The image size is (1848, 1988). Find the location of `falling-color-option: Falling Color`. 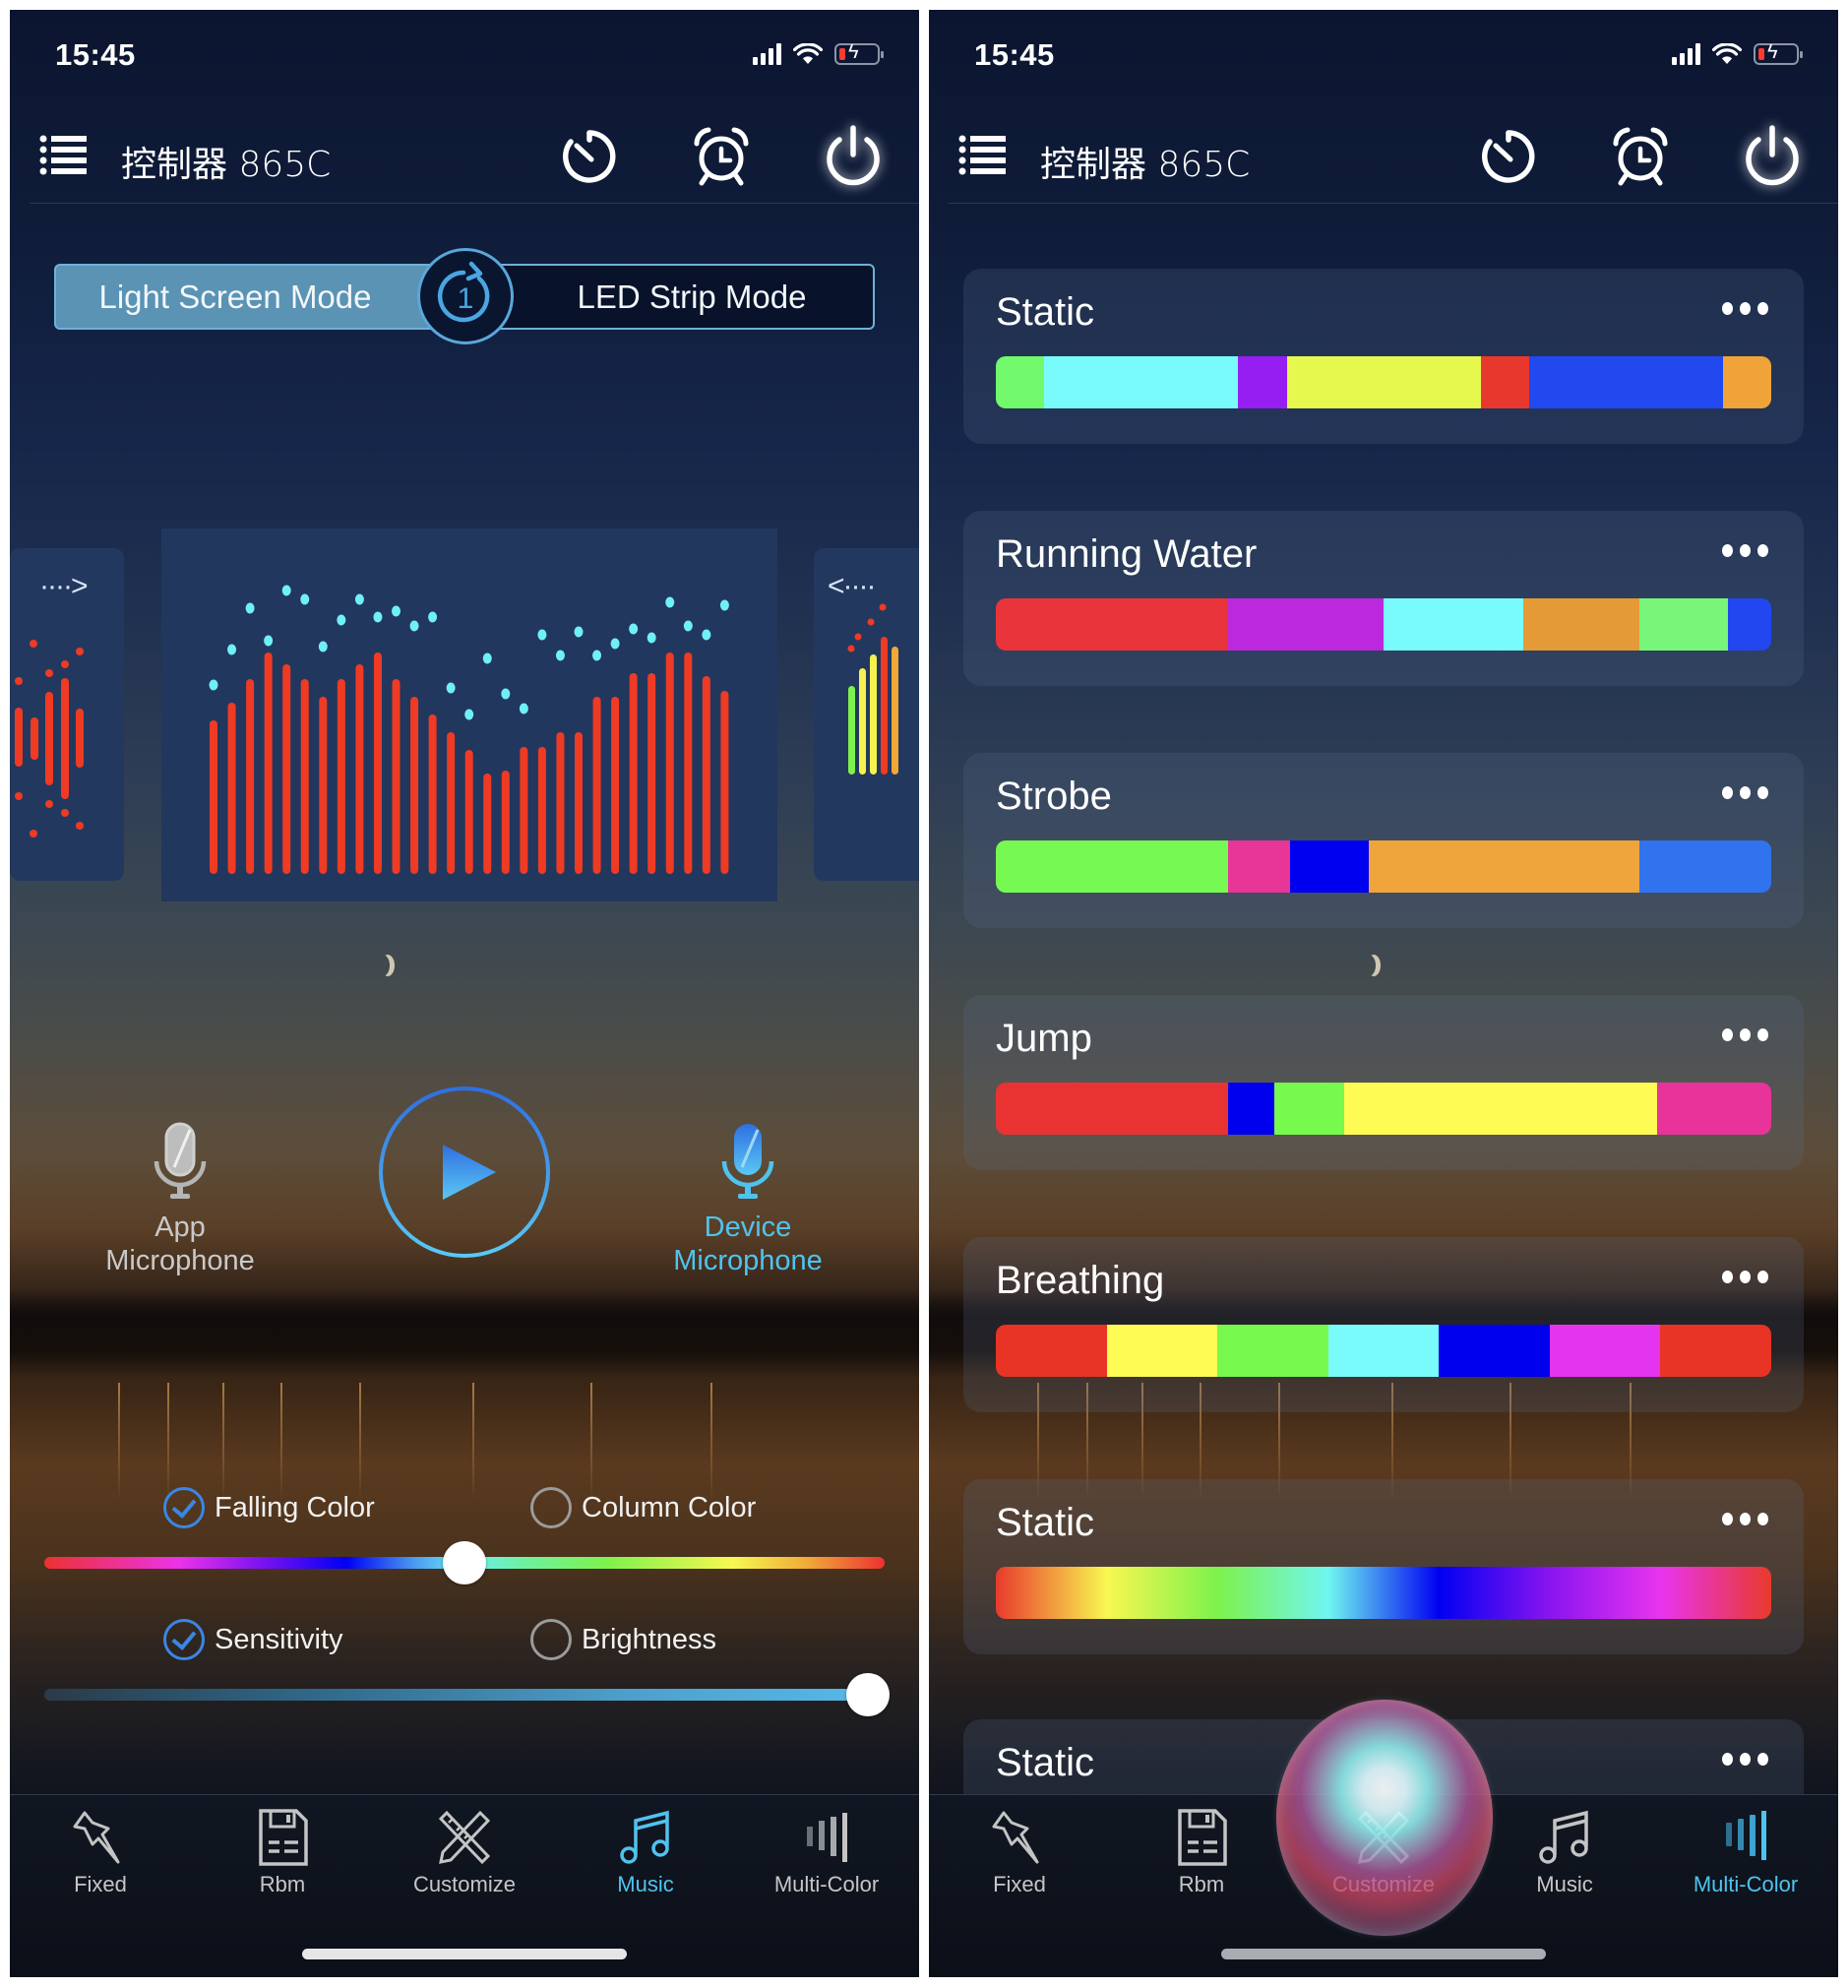

falling-color-option: Falling Color is located at coordinates (269, 1508).